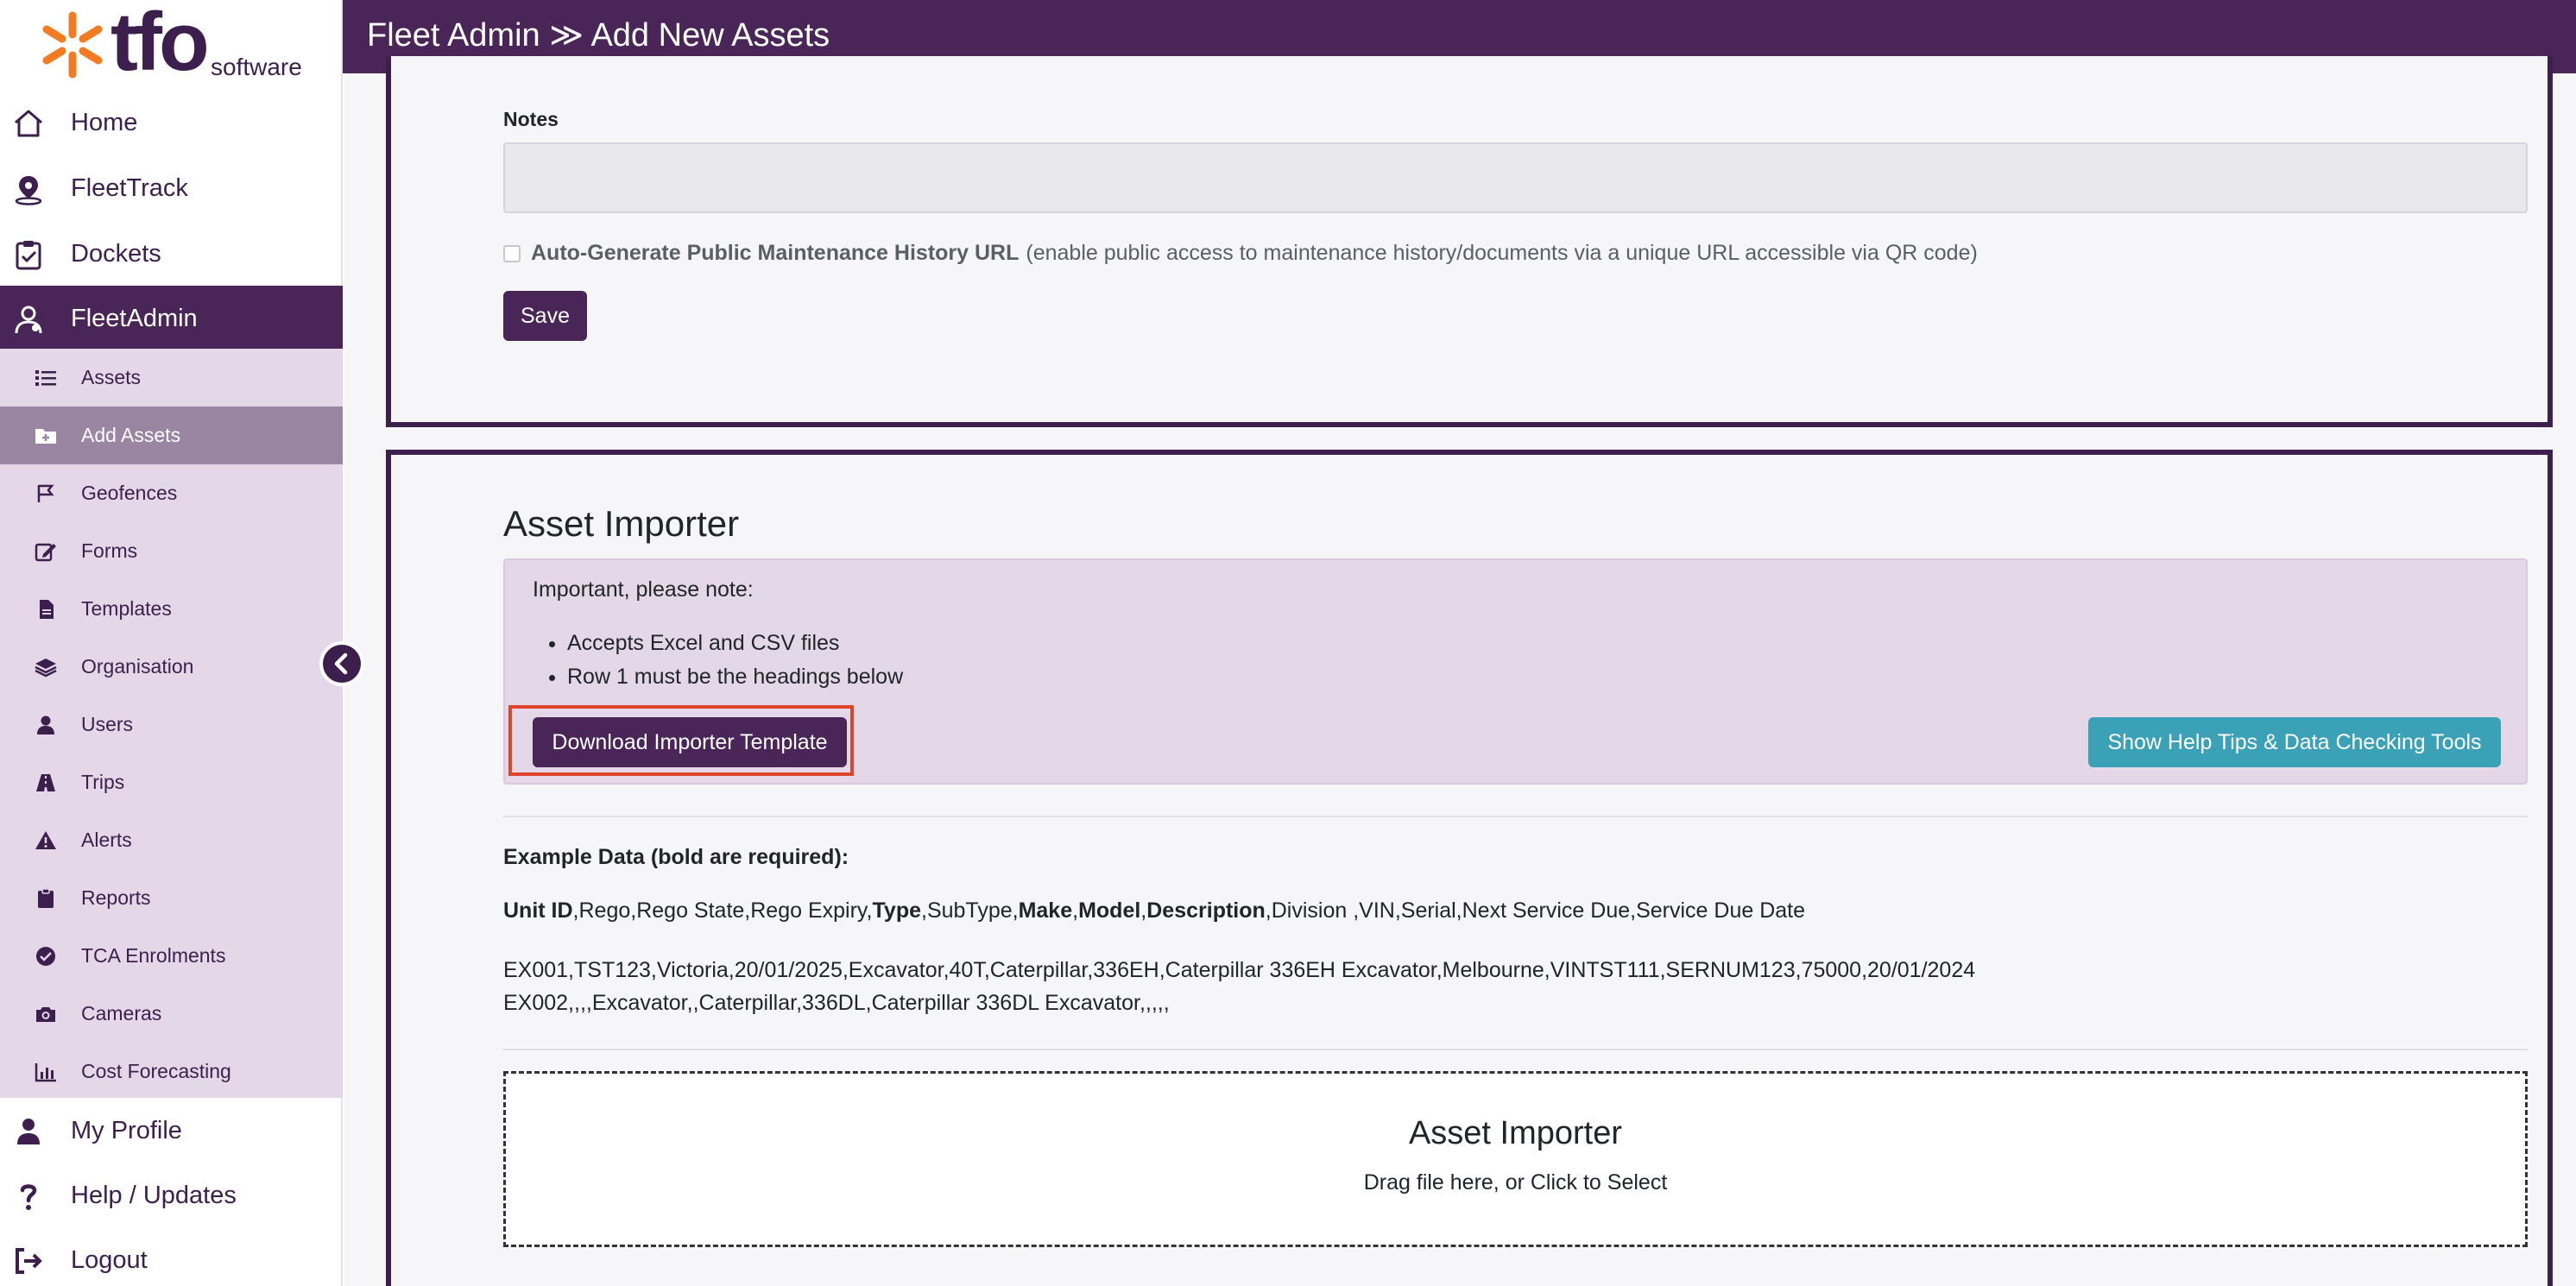 This screenshot has height=1286, width=2576. What do you see at coordinates (46, 668) in the screenshot?
I see `layers-icon` at bounding box center [46, 668].